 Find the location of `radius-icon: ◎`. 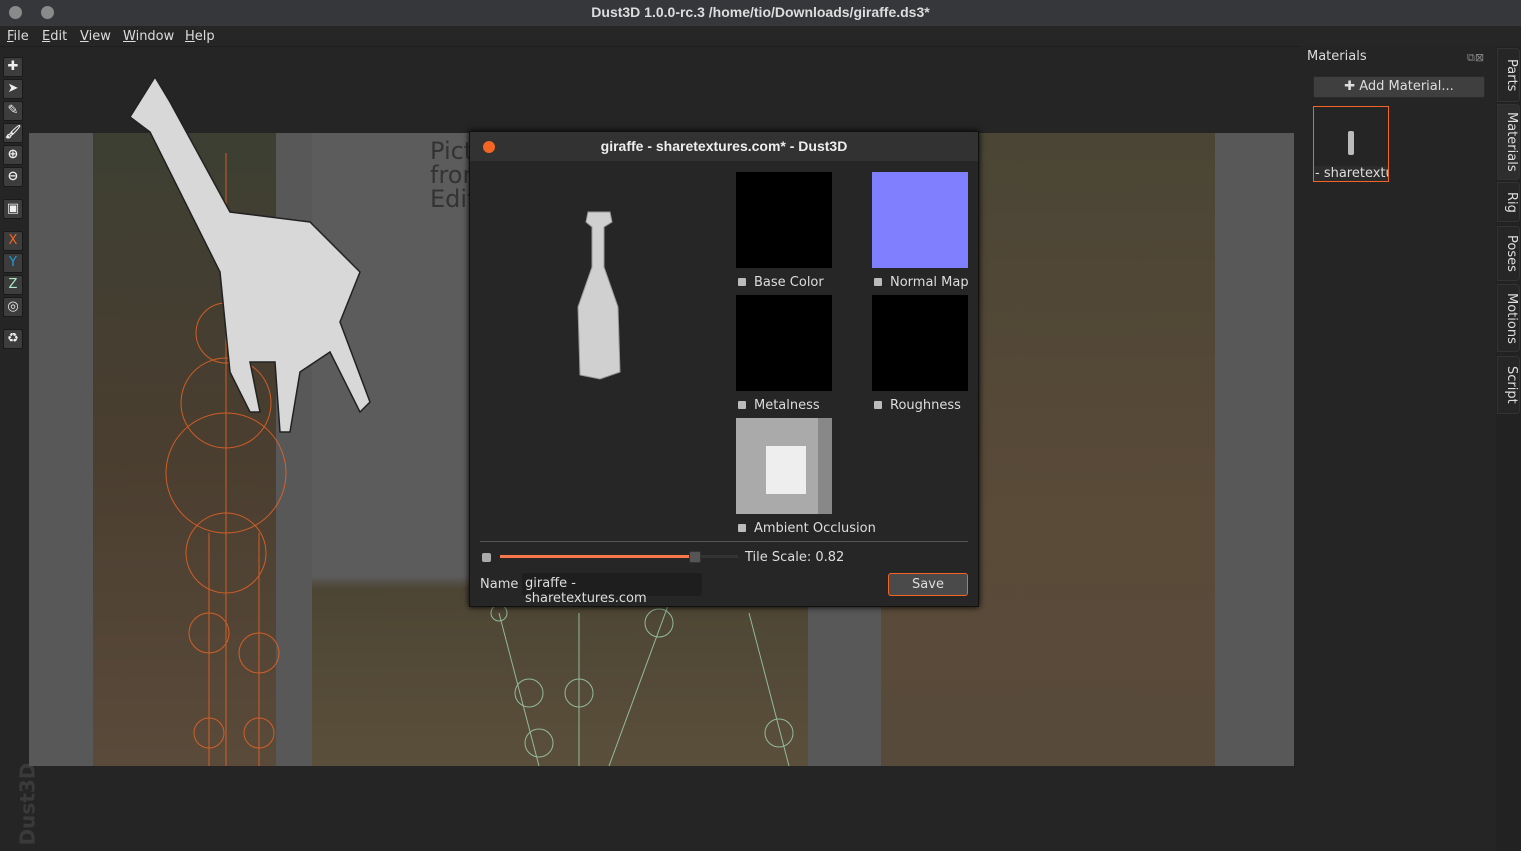

radius-icon: ◎ is located at coordinates (13, 307).